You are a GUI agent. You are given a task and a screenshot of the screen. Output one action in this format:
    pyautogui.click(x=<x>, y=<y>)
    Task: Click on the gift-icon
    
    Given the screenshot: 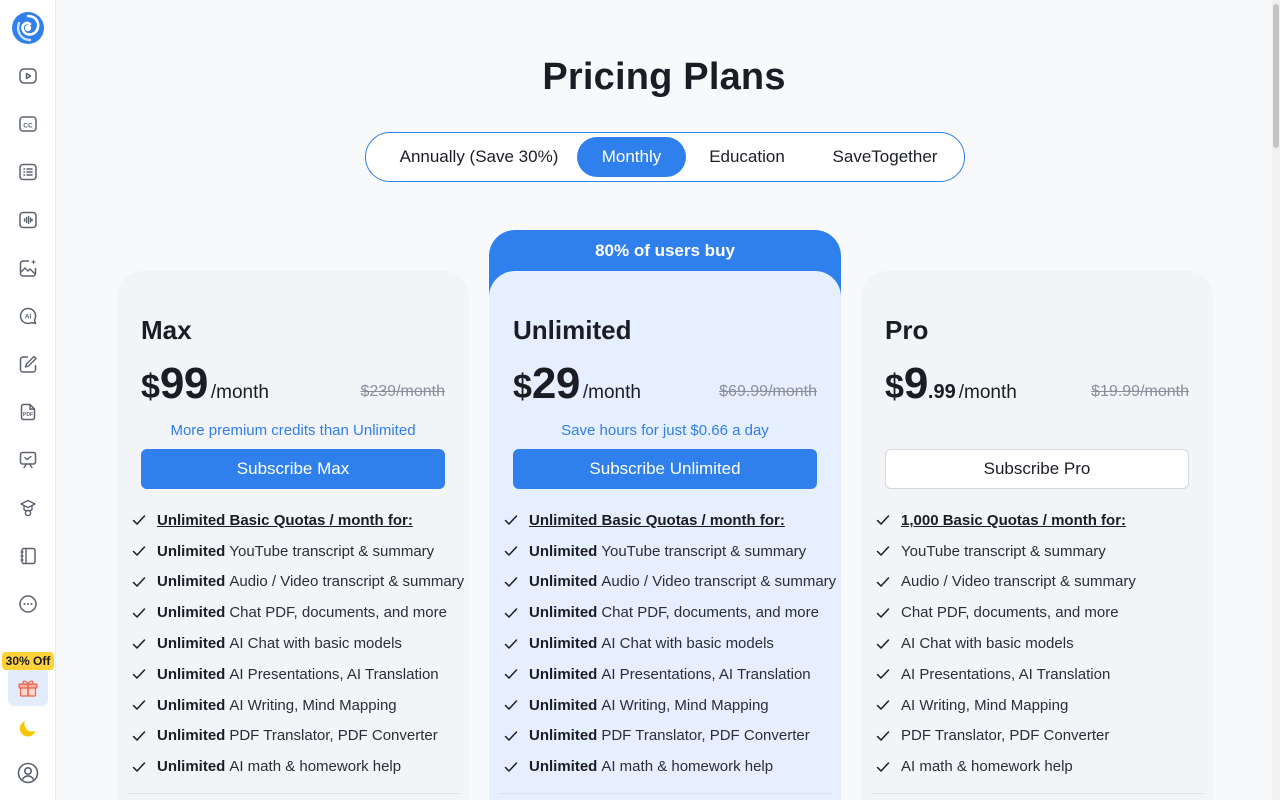 What is the action you would take?
    pyautogui.click(x=28, y=687)
    